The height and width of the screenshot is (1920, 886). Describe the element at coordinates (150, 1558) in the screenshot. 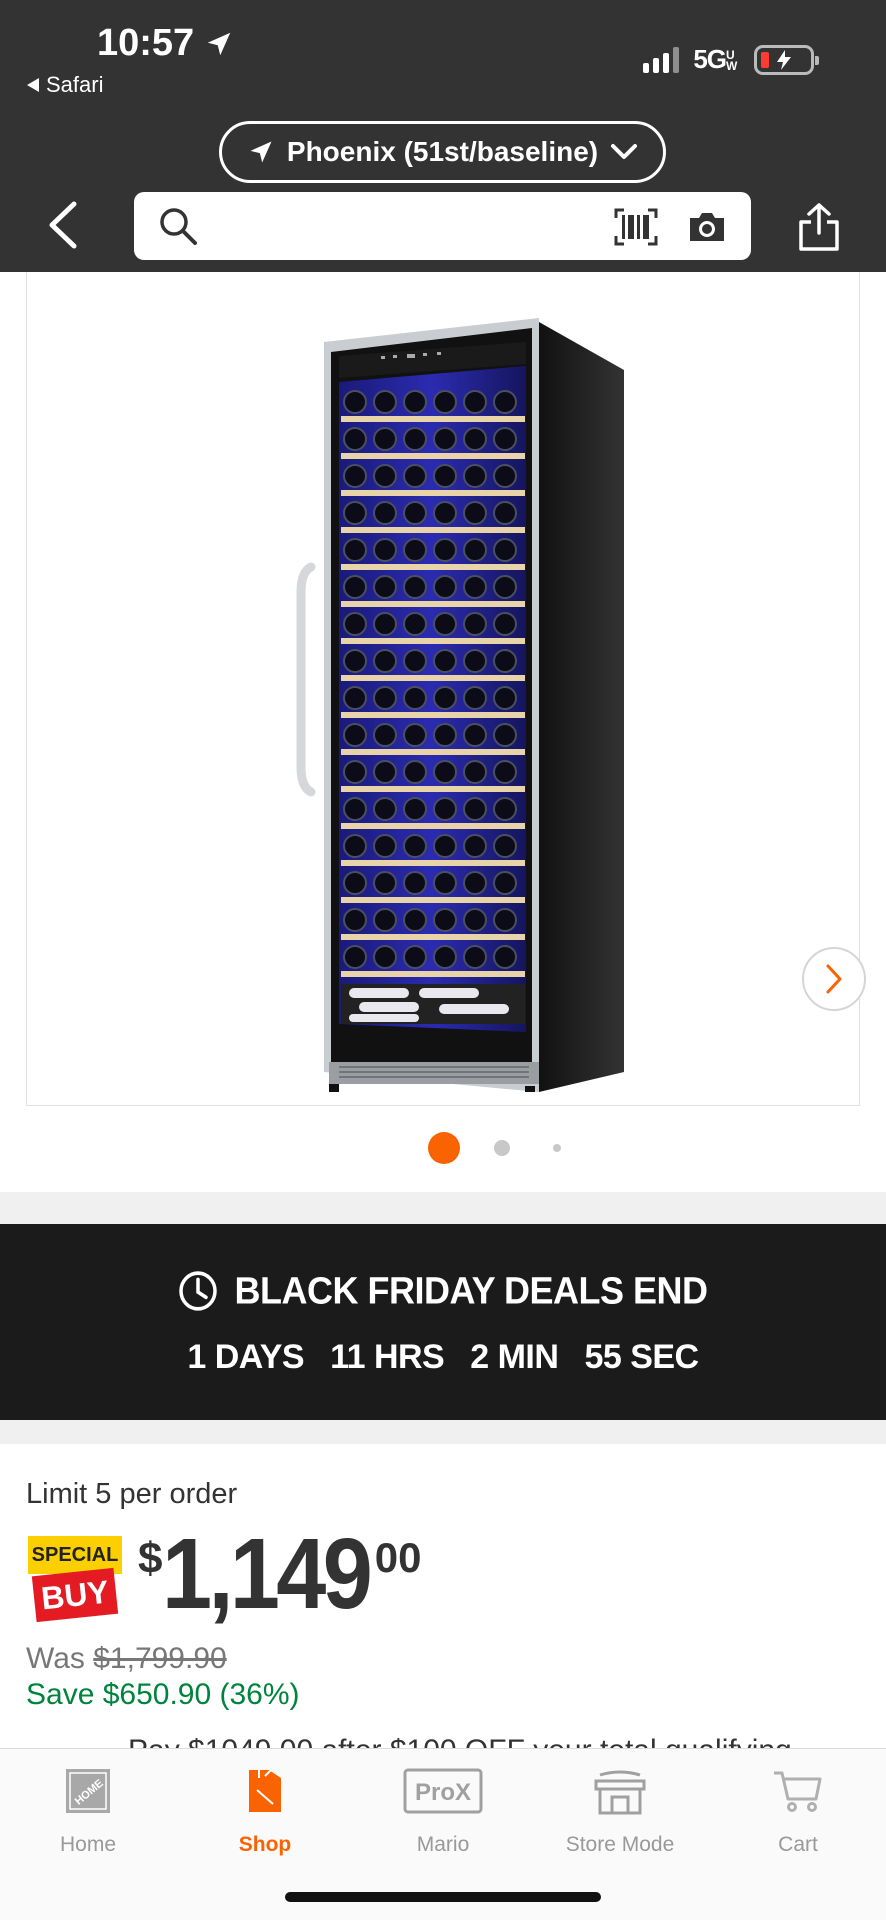

I see `price-currency: $` at that location.